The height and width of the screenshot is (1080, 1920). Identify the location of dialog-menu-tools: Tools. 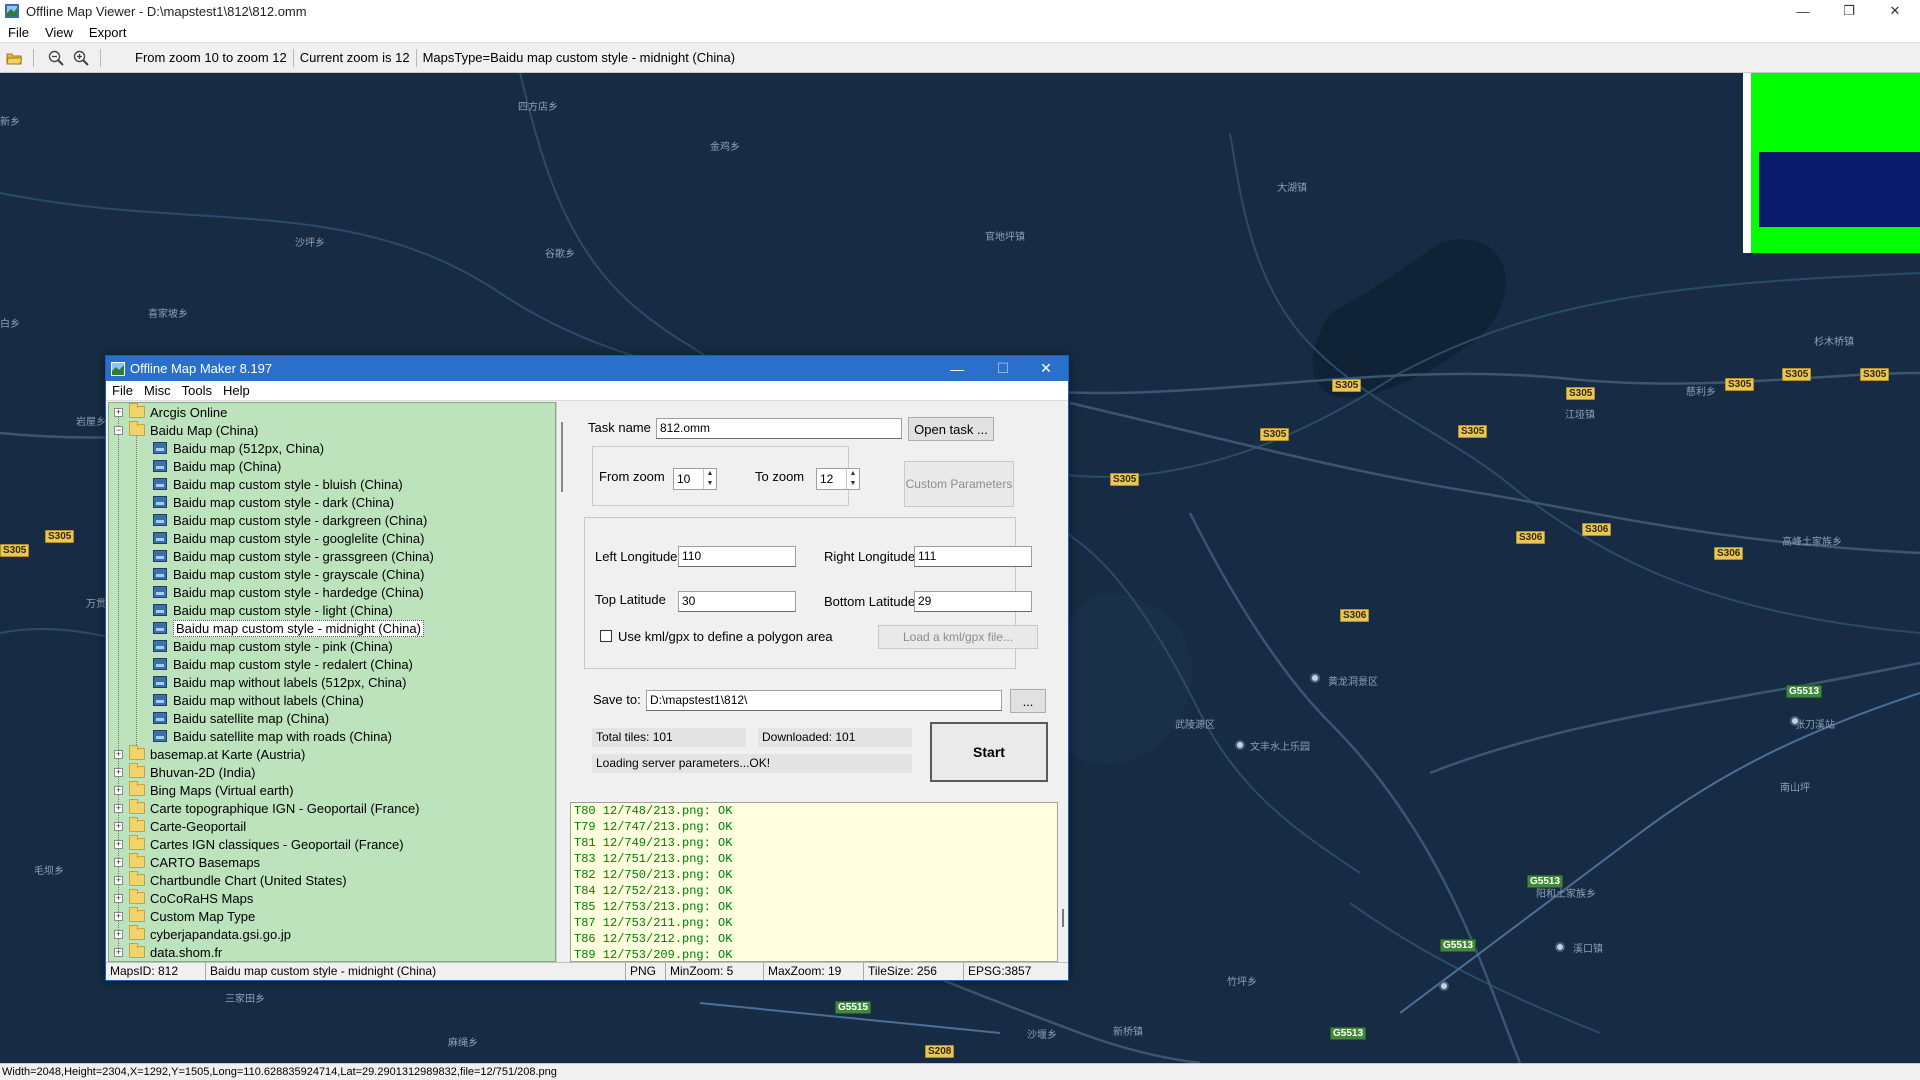
(196, 390).